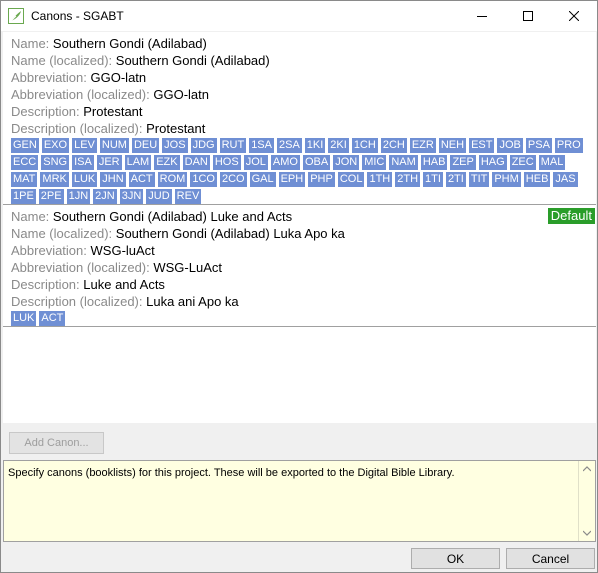  Describe the element at coordinates (538, 145) in the screenshot. I see `book-tag: PSA` at that location.